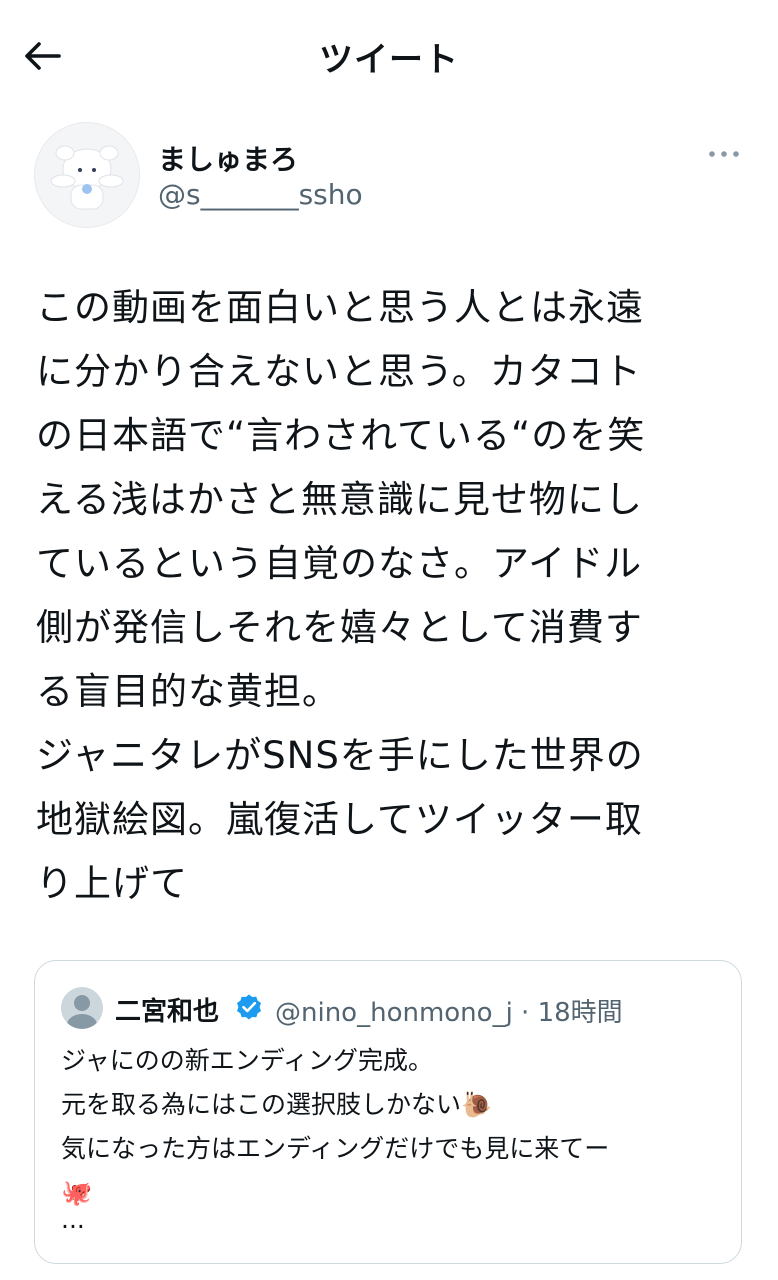 Image resolution: width=778 pixels, height=1280 pixels. Describe the element at coordinates (389, 177) in the screenshot. I see `tweet-author: ましゅまろ @s_______ssho` at that location.